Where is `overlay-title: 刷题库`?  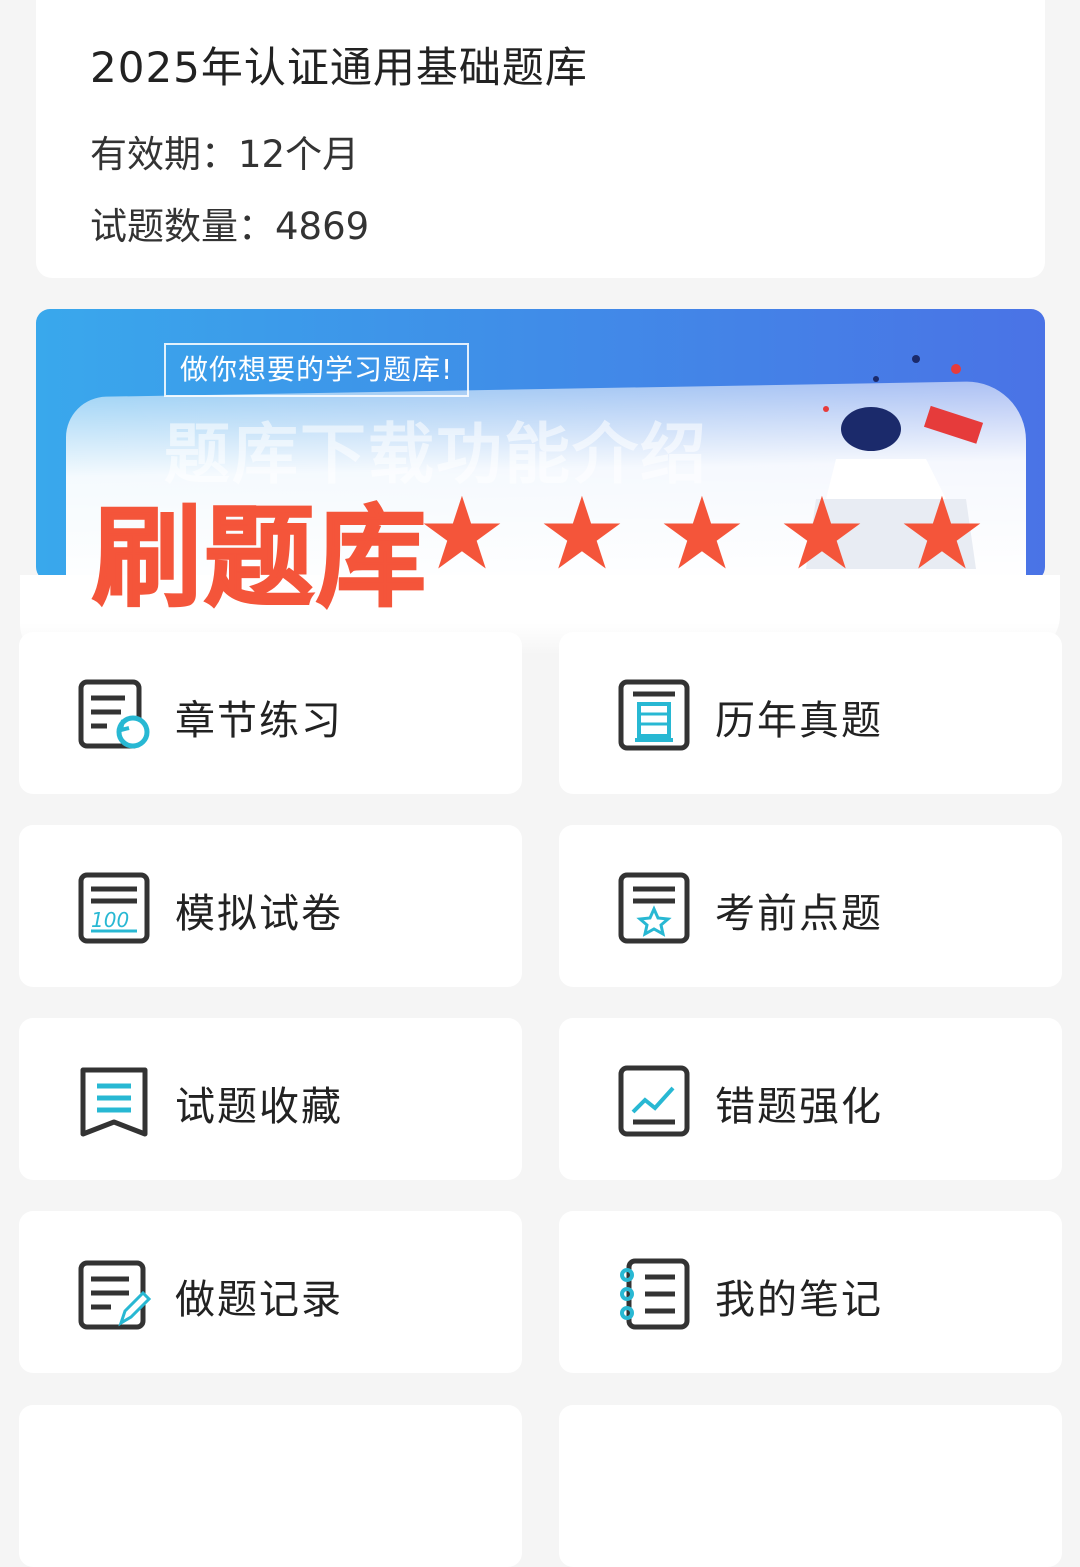
overlay-title: 刷题库 is located at coordinates (259, 558).